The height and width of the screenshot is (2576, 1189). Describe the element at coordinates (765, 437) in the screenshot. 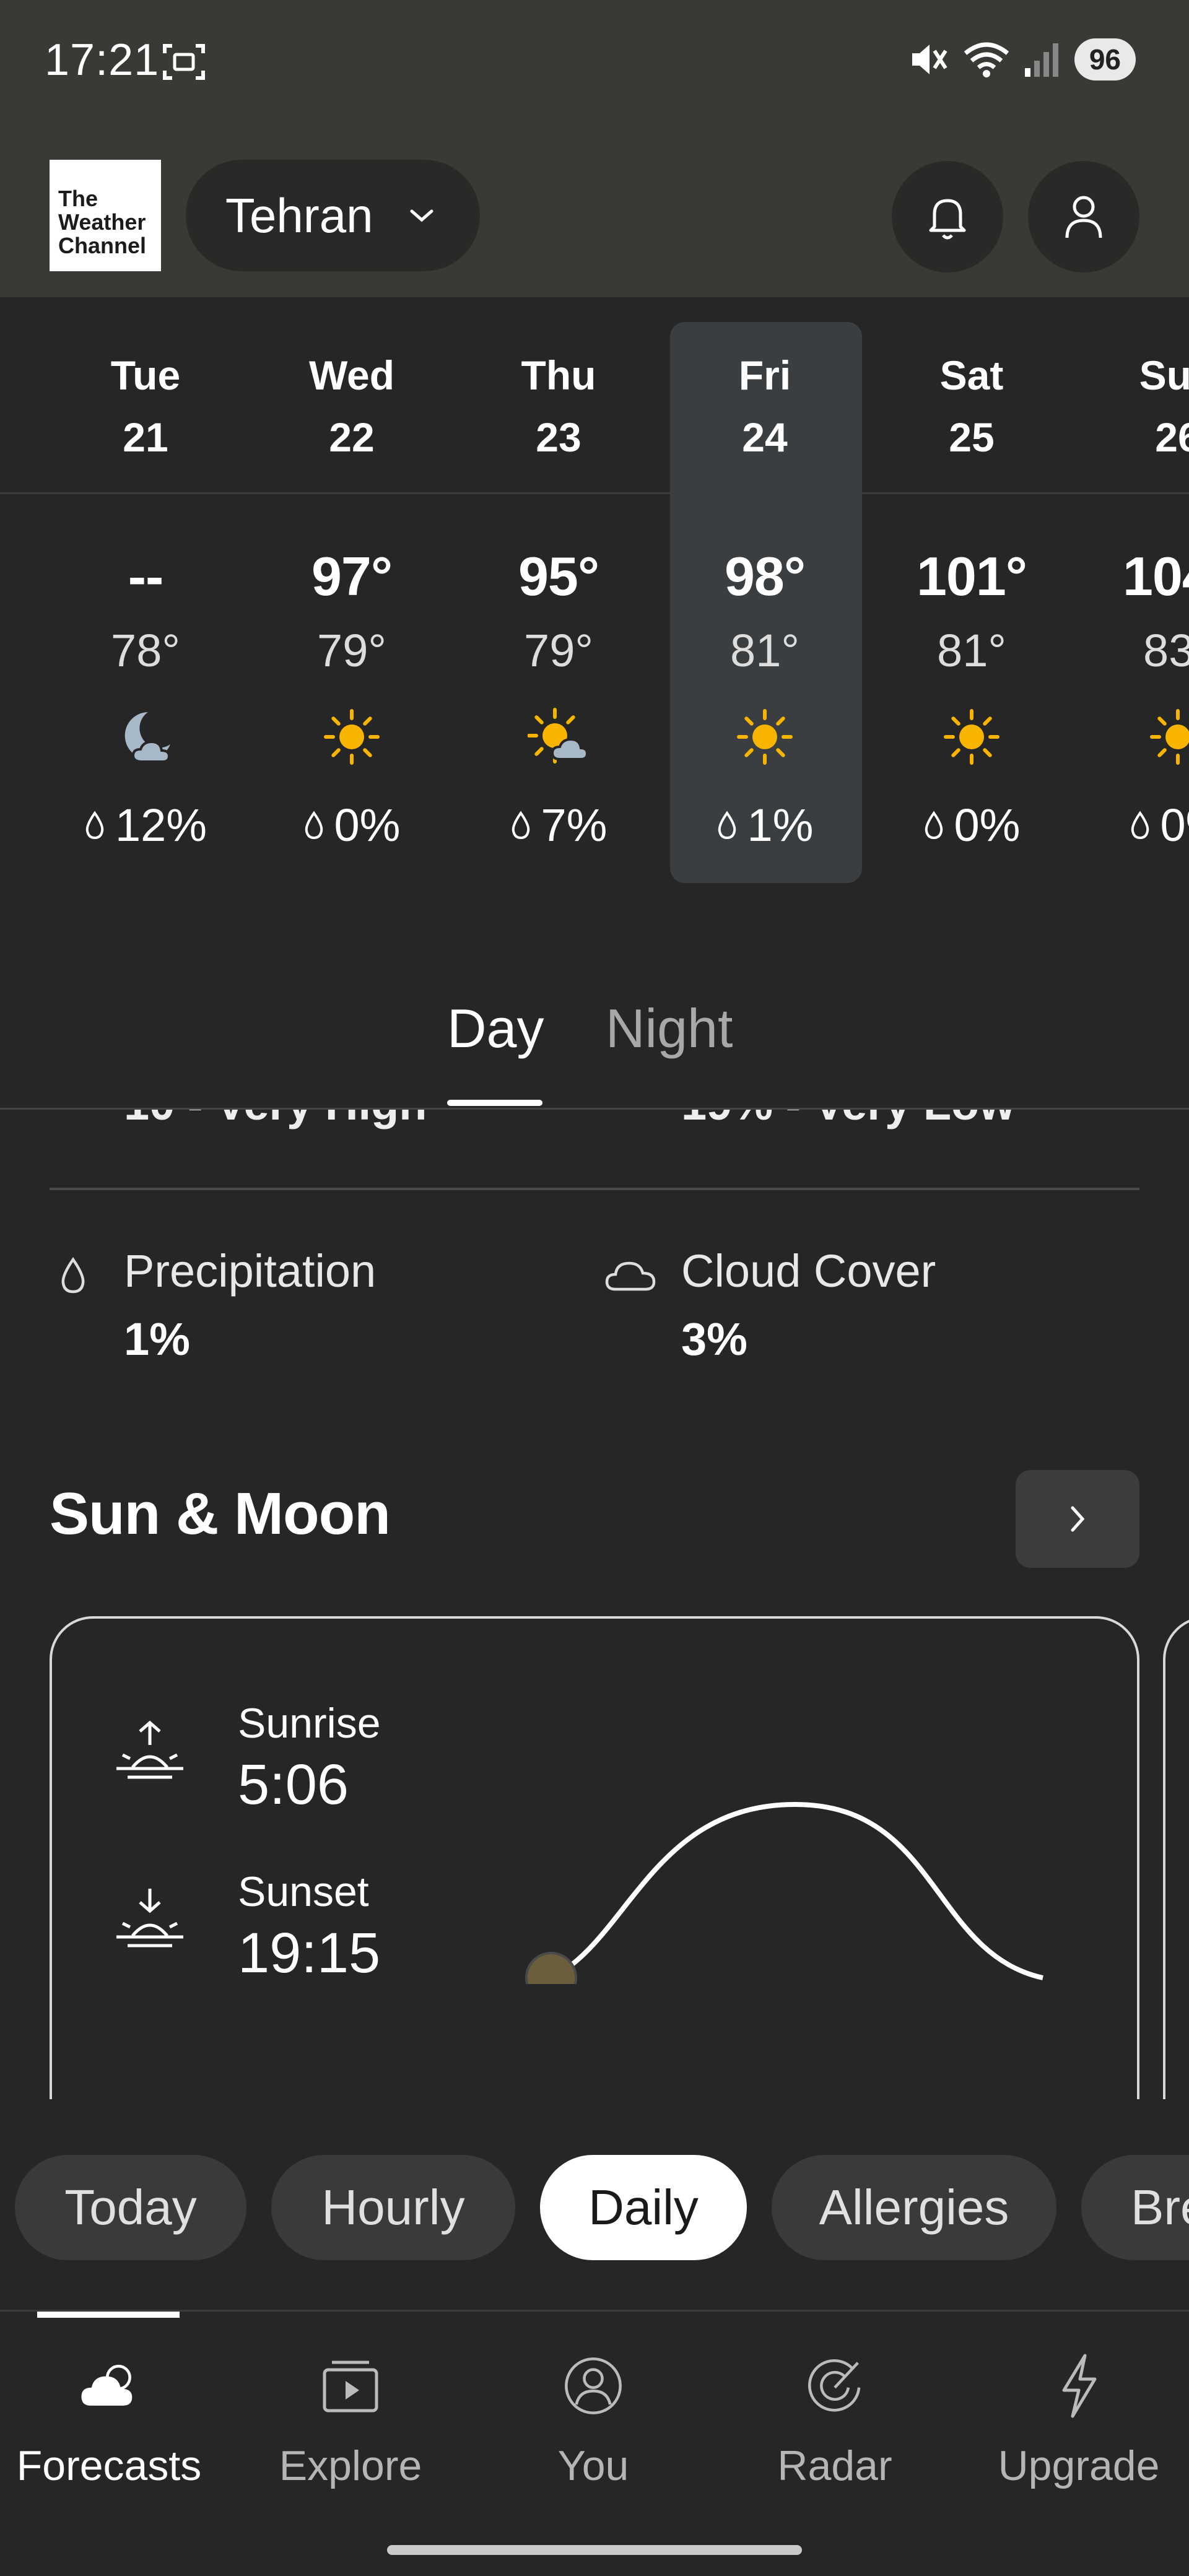

I see `day-date: 24` at that location.